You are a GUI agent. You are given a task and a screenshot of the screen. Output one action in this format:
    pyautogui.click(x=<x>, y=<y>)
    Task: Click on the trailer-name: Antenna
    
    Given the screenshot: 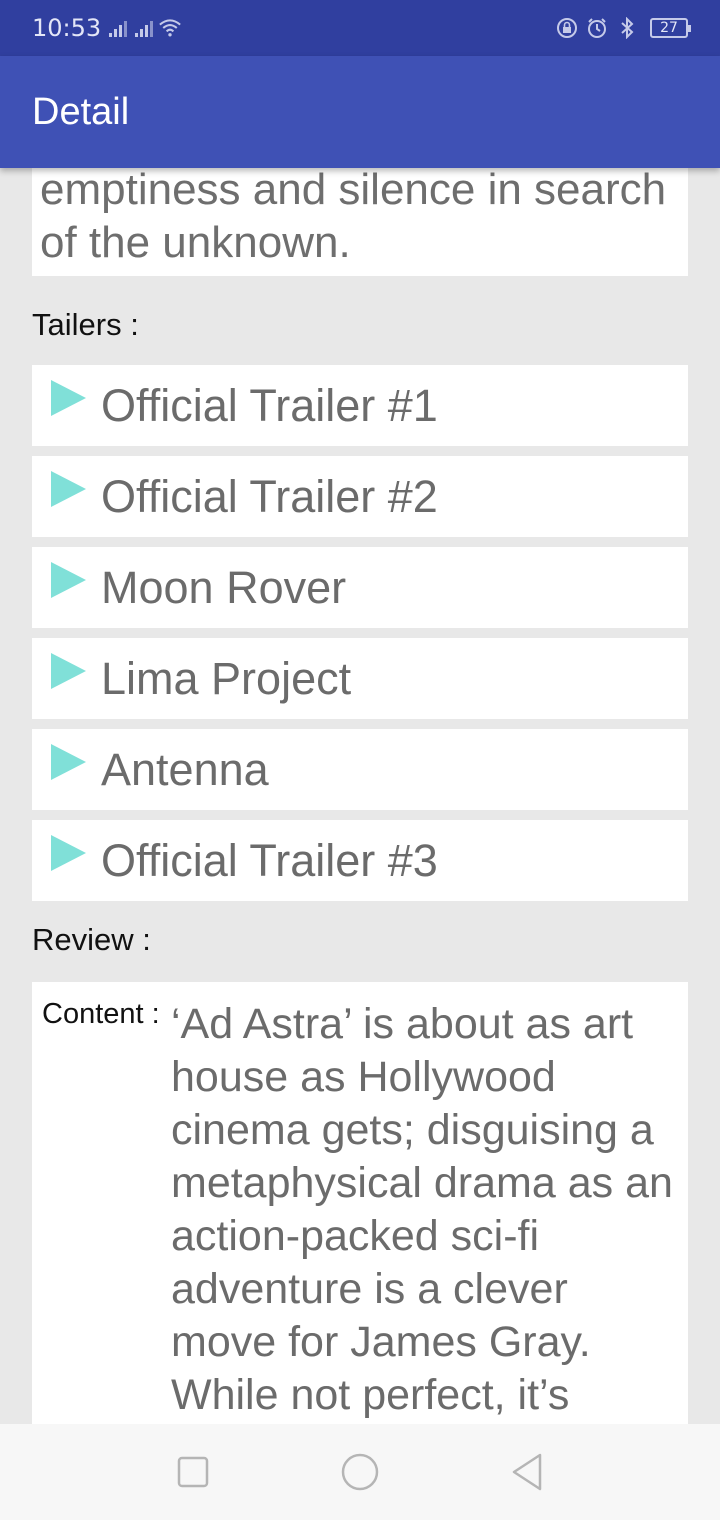 What is the action you would take?
    pyautogui.click(x=185, y=769)
    